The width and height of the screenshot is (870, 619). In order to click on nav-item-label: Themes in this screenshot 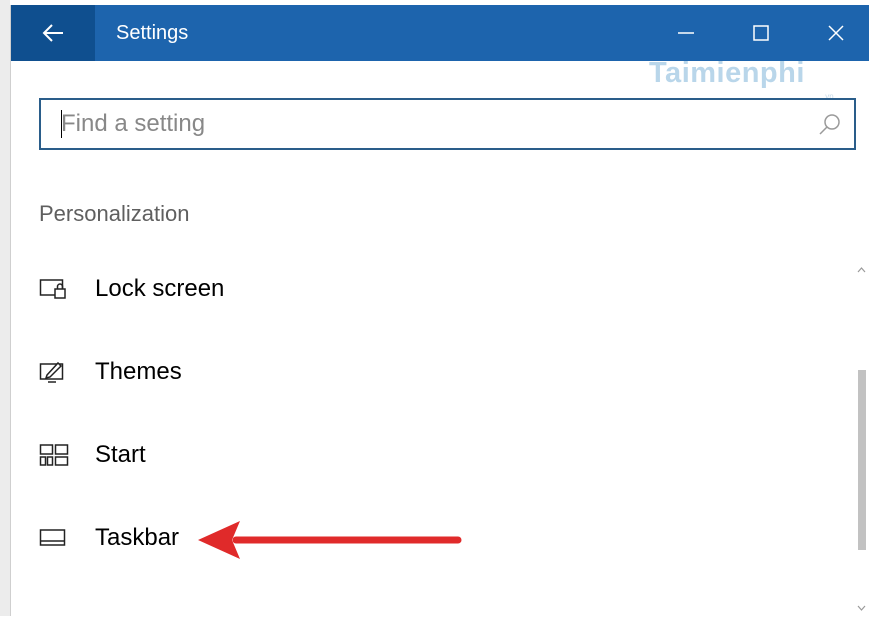, I will do `click(138, 371)`.